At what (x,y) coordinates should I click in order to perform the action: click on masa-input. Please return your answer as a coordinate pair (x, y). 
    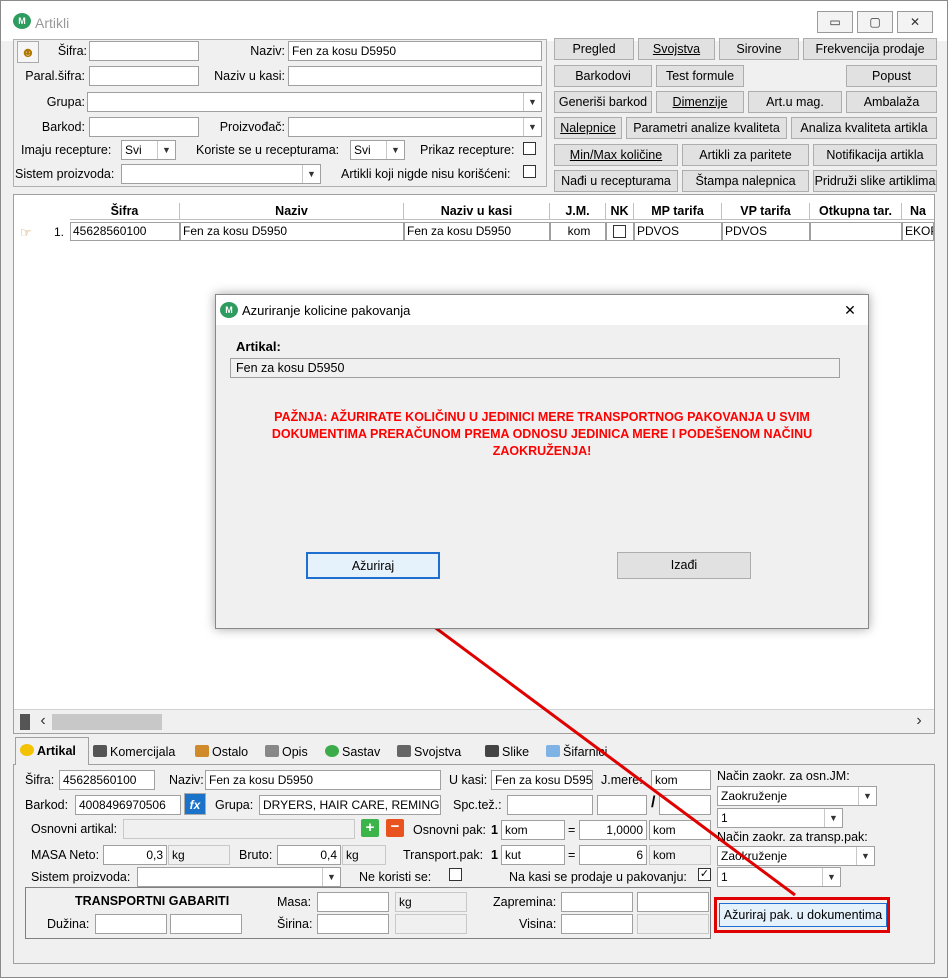
    Looking at the image, I should click on (353, 902).